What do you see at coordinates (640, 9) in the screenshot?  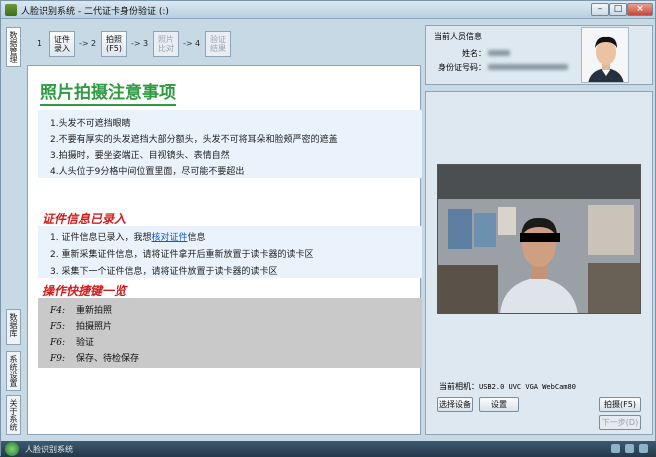 I see `close-button: ×` at bounding box center [640, 9].